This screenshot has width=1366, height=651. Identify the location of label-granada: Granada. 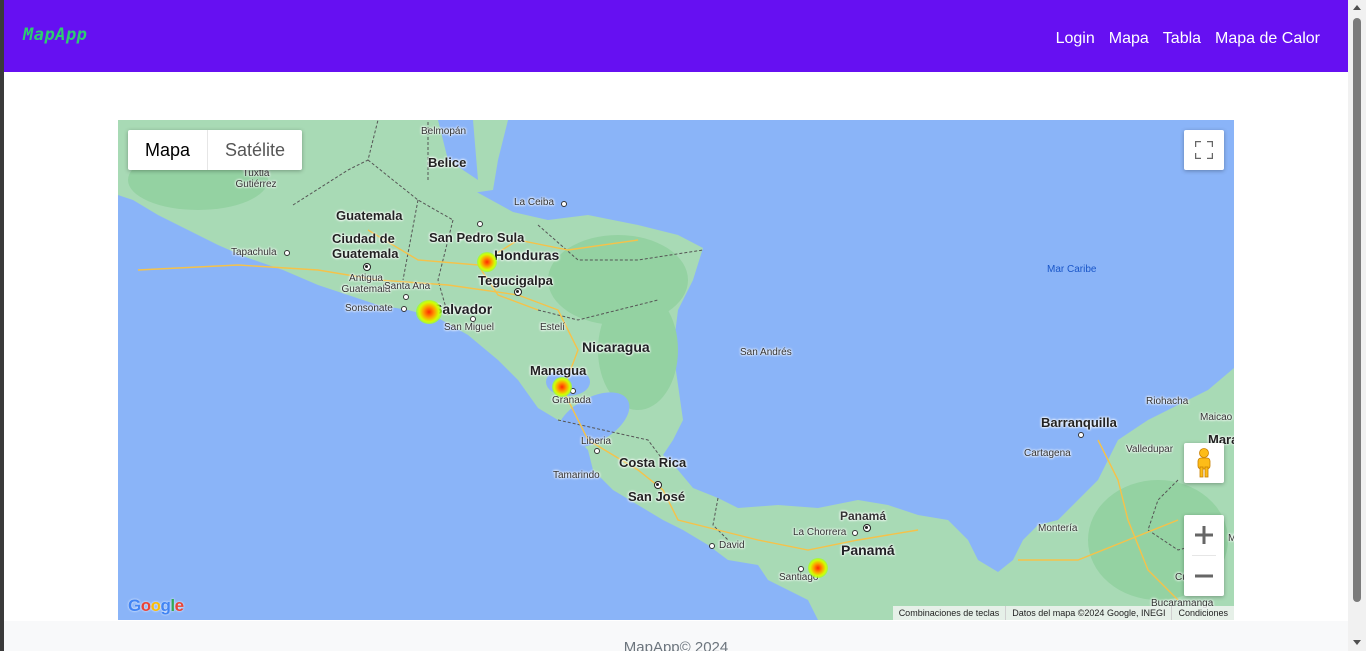
(571, 400).